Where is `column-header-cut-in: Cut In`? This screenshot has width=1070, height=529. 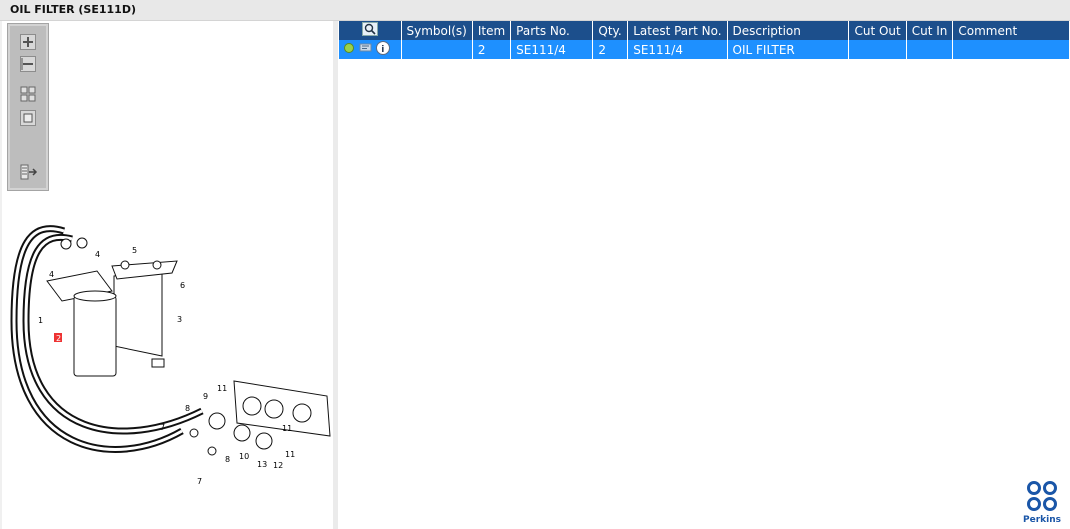
column-header-cut-in: Cut In is located at coordinates (930, 30).